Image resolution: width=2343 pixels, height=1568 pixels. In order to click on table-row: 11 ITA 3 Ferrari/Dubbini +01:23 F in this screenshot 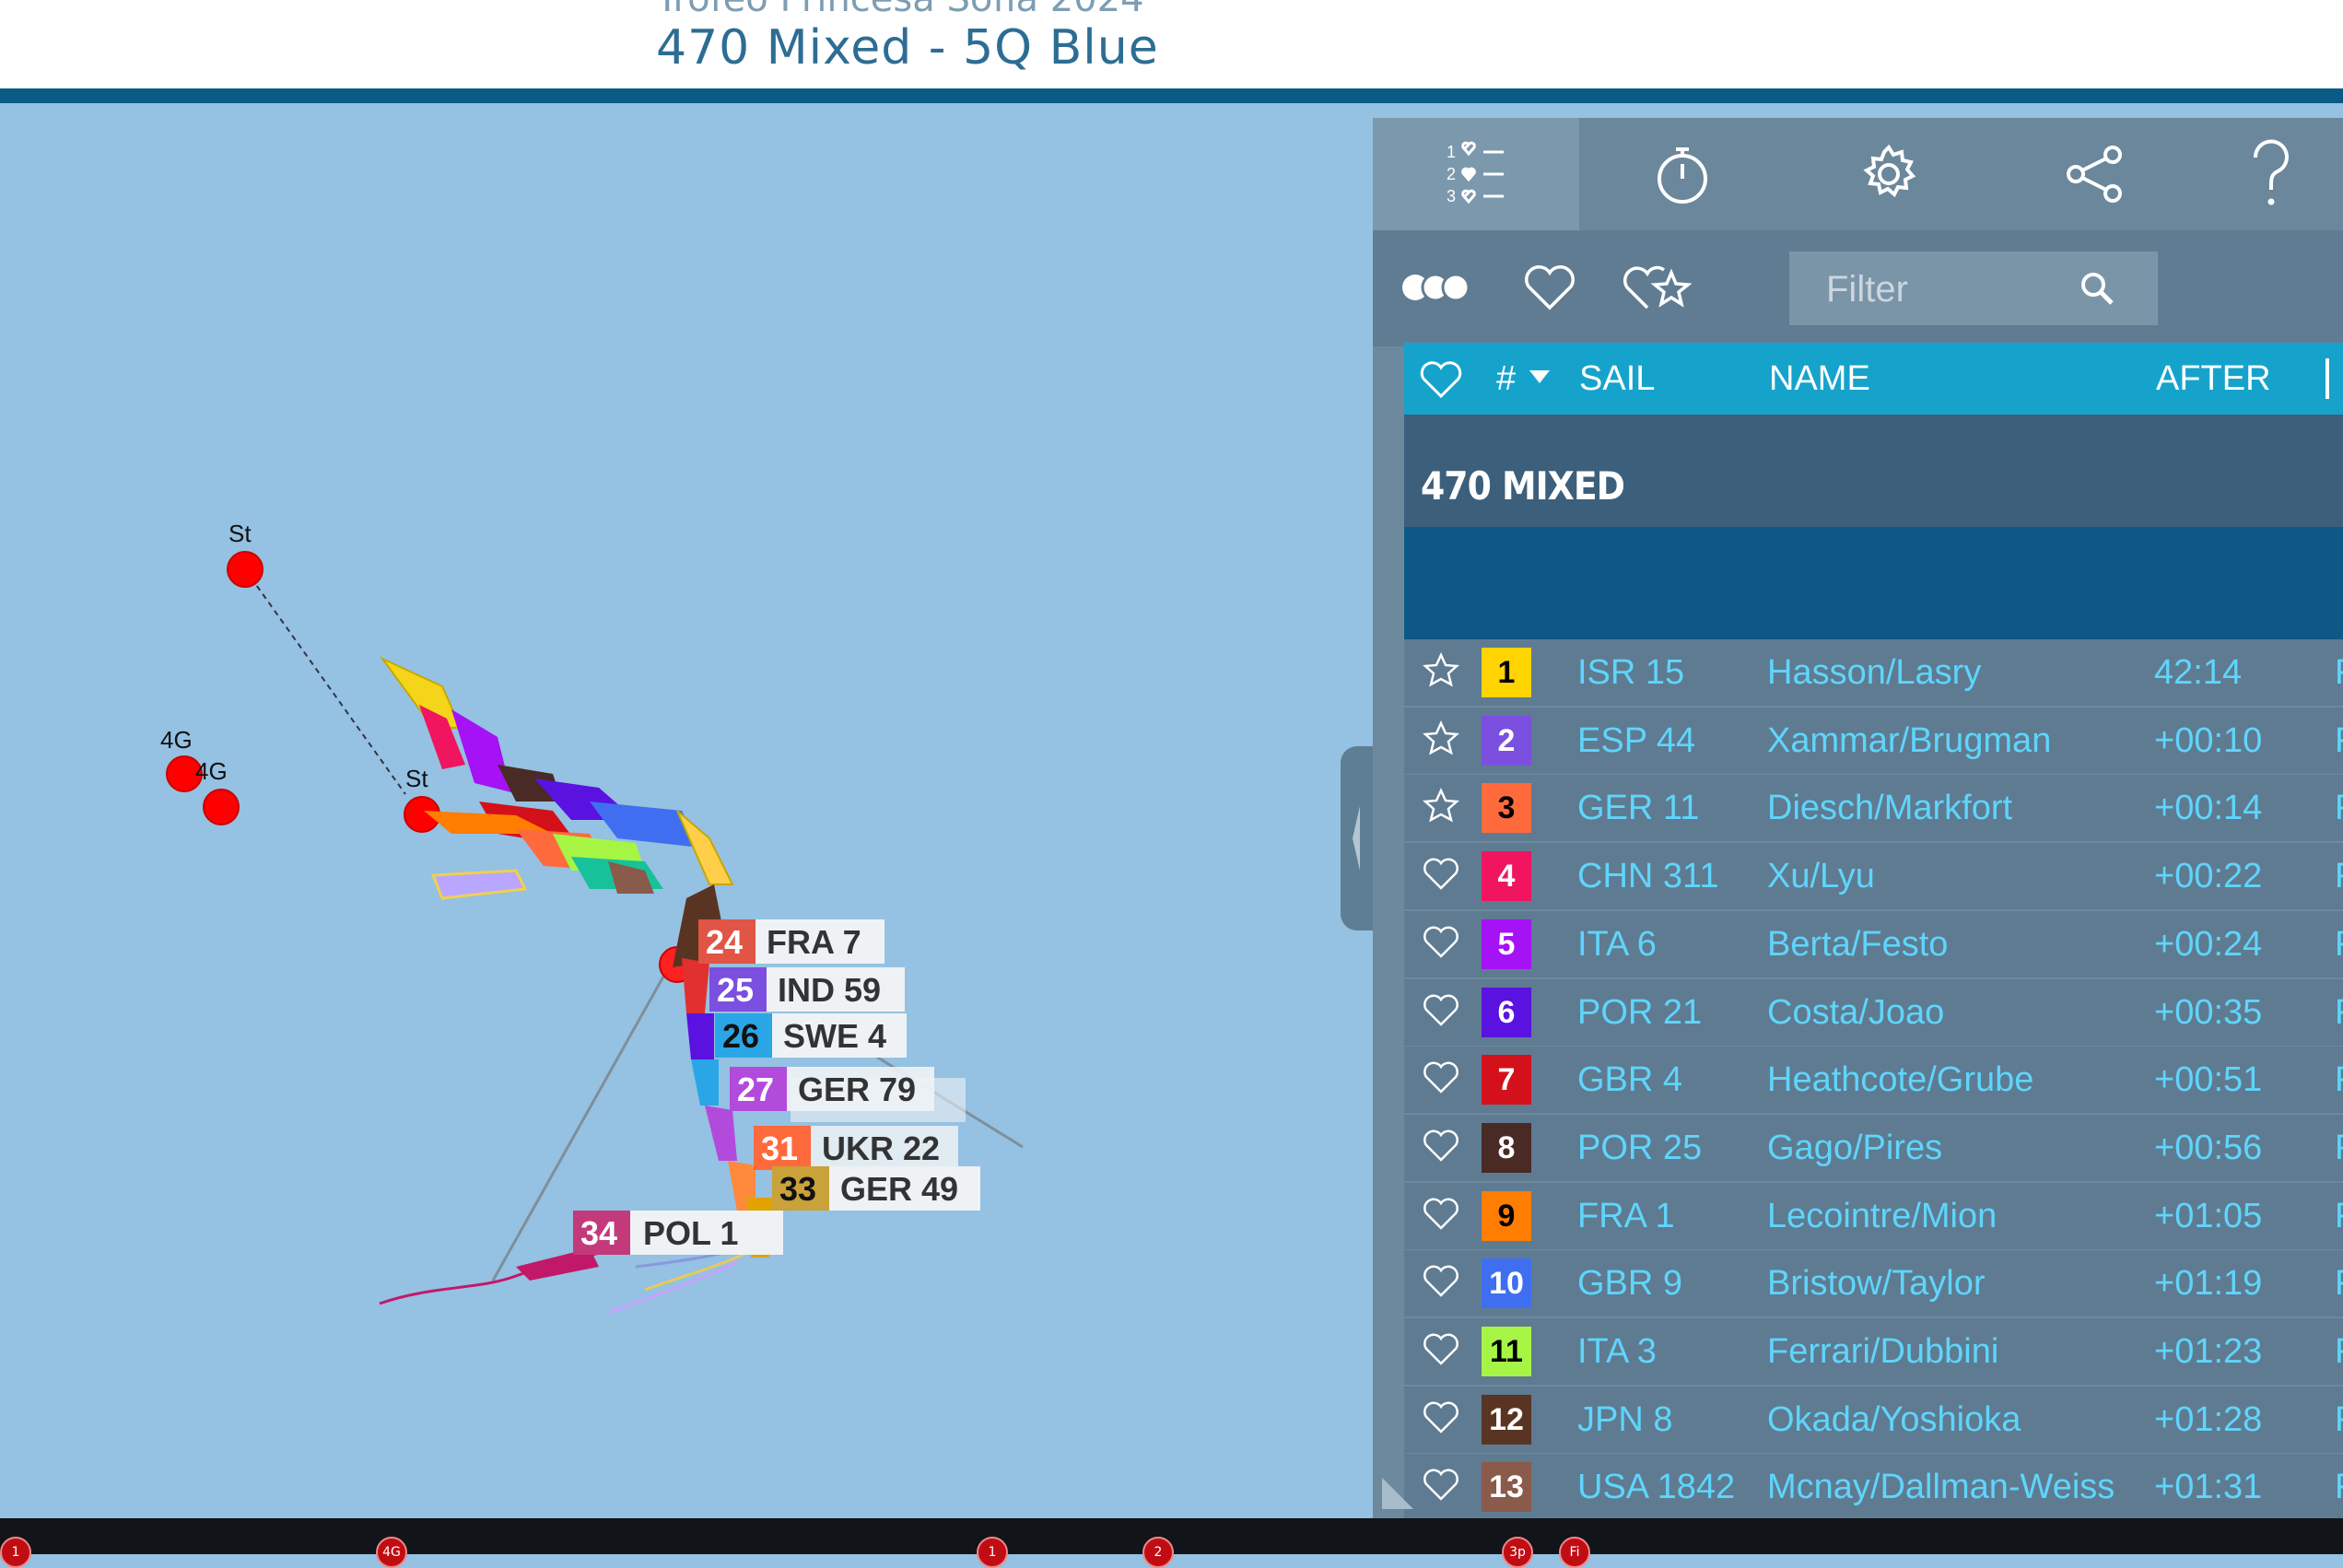, I will do `click(1873, 1351)`.